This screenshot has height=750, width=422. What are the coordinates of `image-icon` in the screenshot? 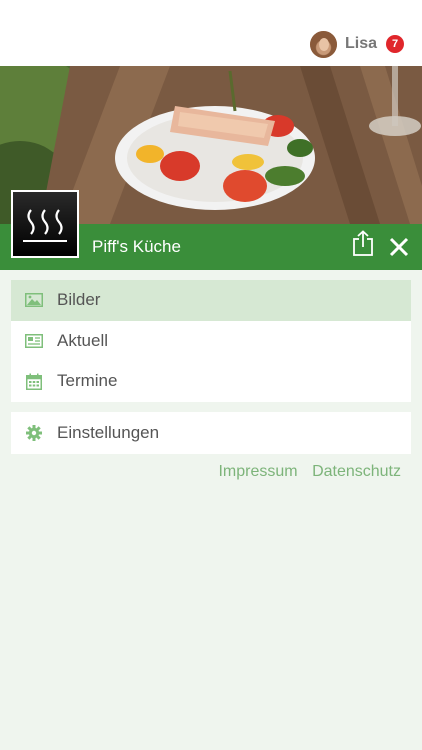 It's located at (34, 300).